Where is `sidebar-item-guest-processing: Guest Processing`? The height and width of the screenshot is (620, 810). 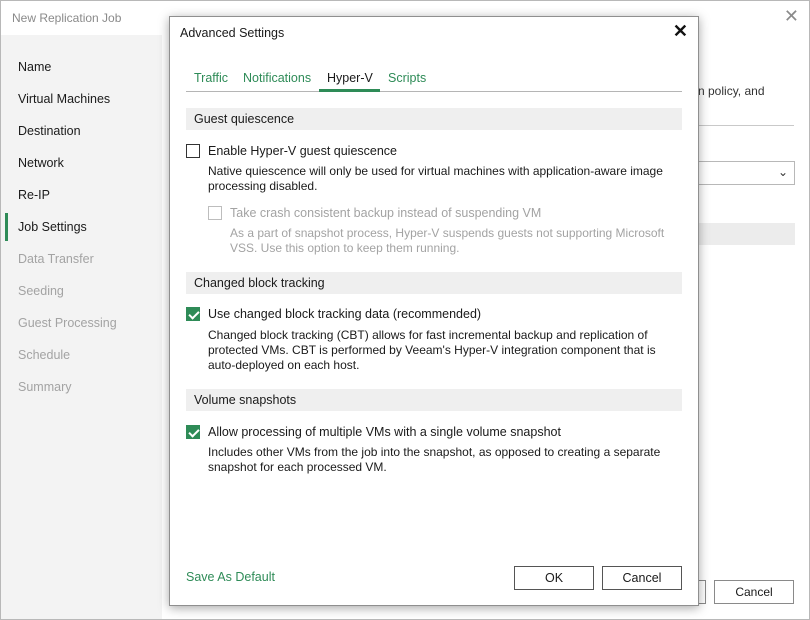
sidebar-item-guest-processing: Guest Processing is located at coordinates (67, 323).